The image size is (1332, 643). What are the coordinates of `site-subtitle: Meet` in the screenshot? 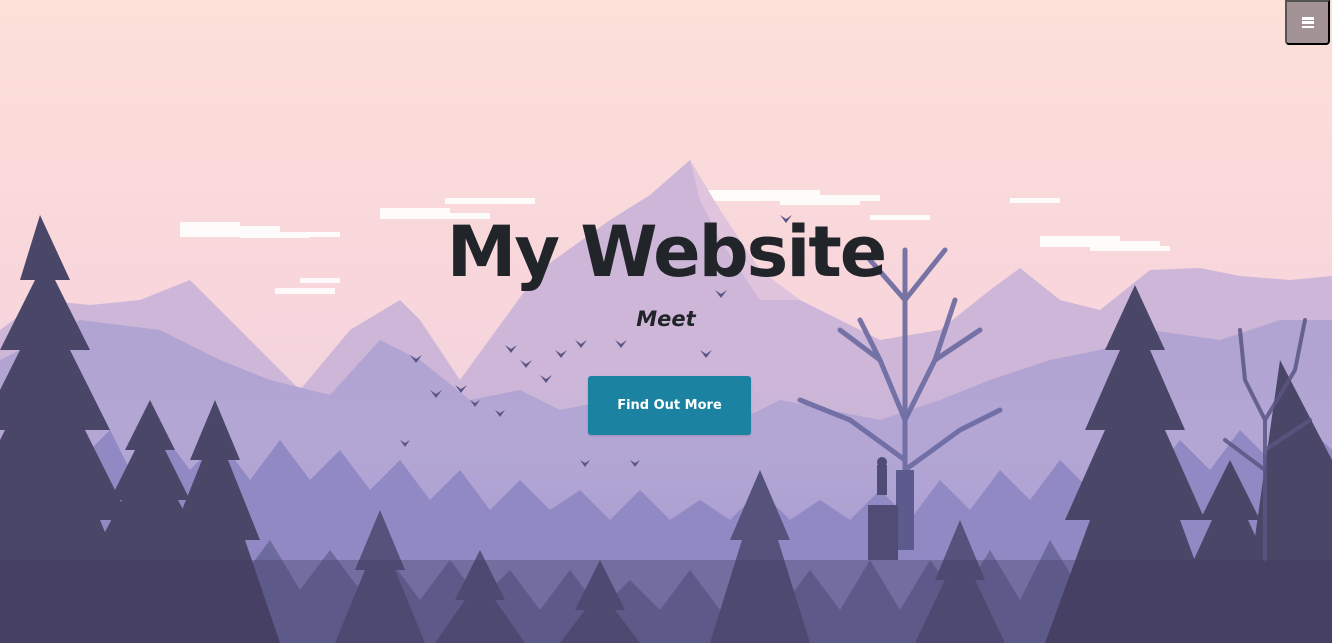 It's located at (666, 319).